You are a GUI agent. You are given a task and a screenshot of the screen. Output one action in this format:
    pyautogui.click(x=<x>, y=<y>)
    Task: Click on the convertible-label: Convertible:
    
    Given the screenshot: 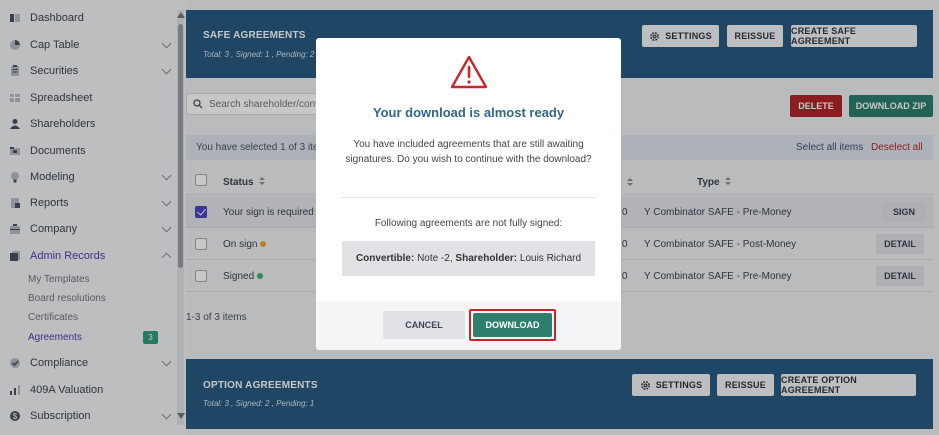 What is the action you would take?
    pyautogui.click(x=385, y=258)
    